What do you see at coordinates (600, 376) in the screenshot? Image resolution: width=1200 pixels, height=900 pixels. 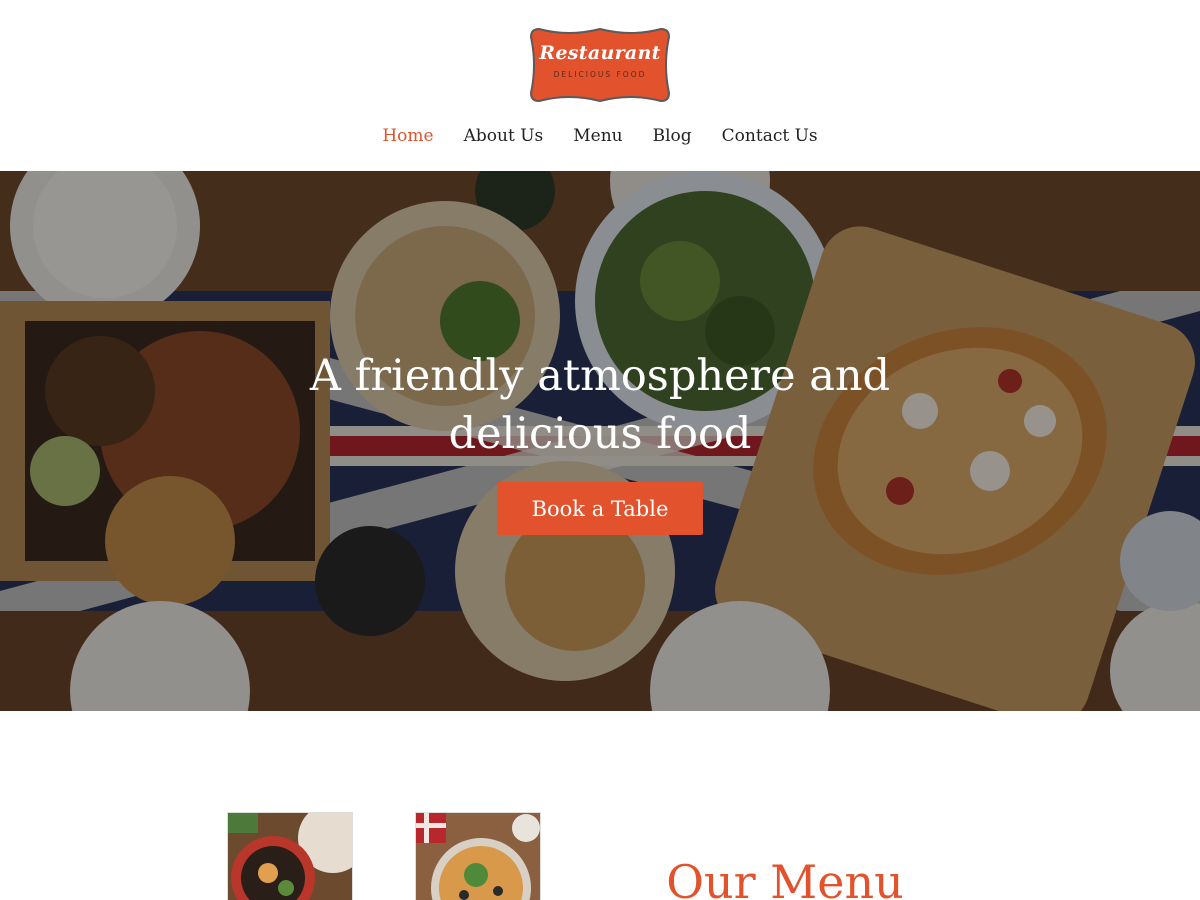 I see `hero-title-line-1: A friendly atmosphere and` at bounding box center [600, 376].